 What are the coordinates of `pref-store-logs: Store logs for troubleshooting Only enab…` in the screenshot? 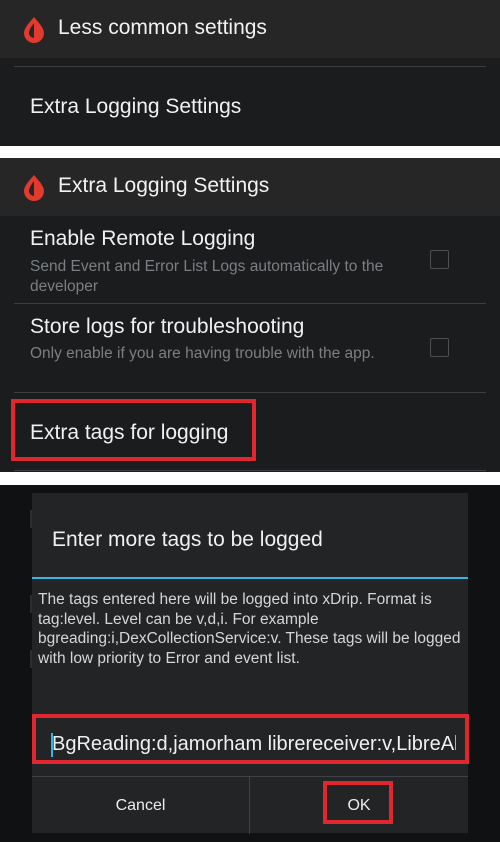 It's located at (250, 348).